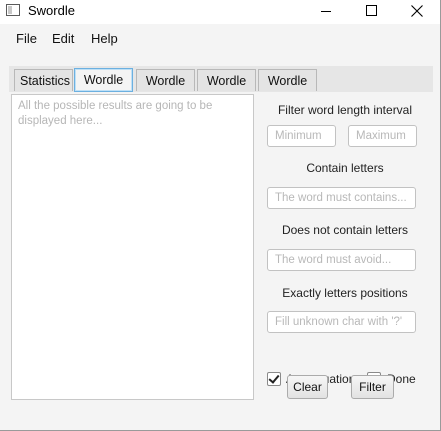 Image resolution: width=441 pixels, height=431 pixels. What do you see at coordinates (345, 110) in the screenshot?
I see `length-interval-label: Filter word length interval` at bounding box center [345, 110].